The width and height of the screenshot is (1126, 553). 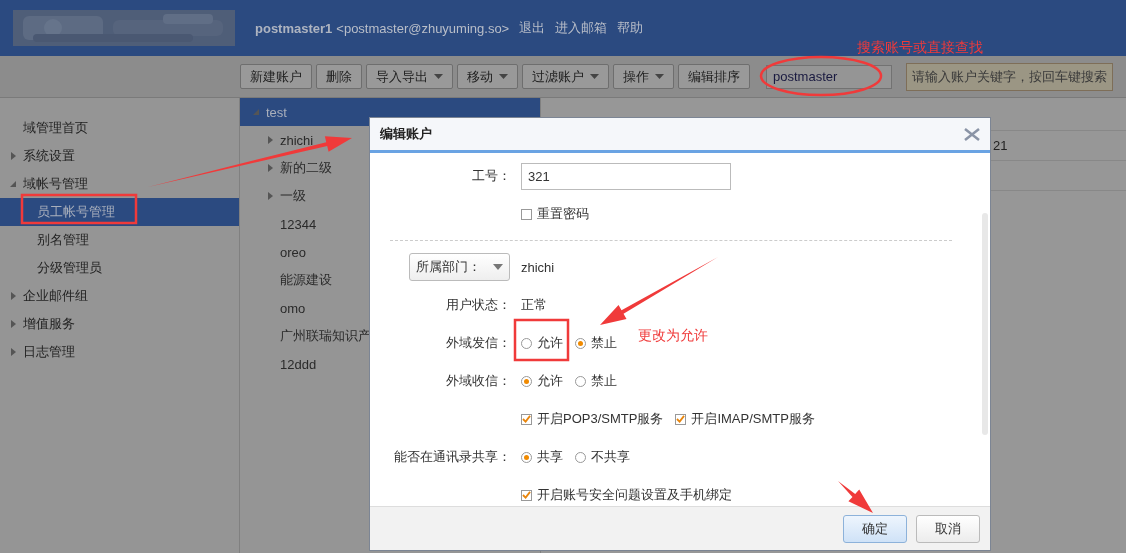 What do you see at coordinates (610, 457) in the screenshot?
I see `option-label: 不共享` at bounding box center [610, 457].